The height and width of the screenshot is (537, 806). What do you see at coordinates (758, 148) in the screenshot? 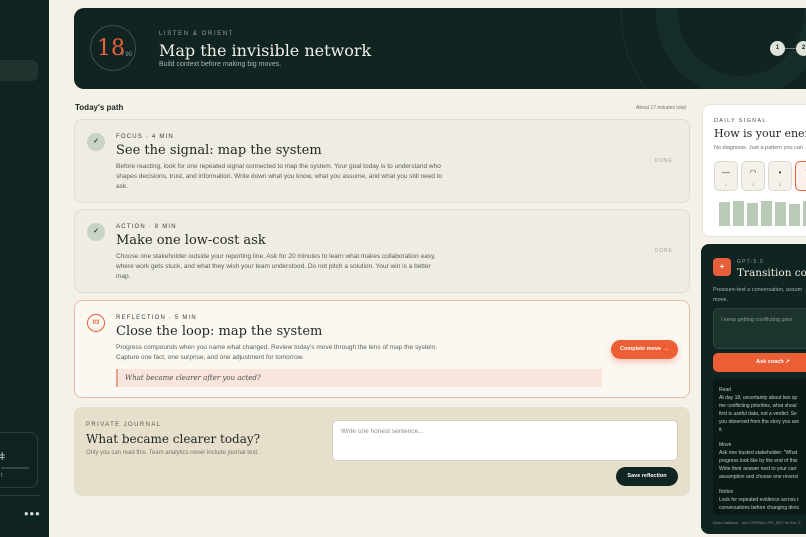
I see `signal-subtitle: No diagnosis. Just a pattern you can` at bounding box center [758, 148].